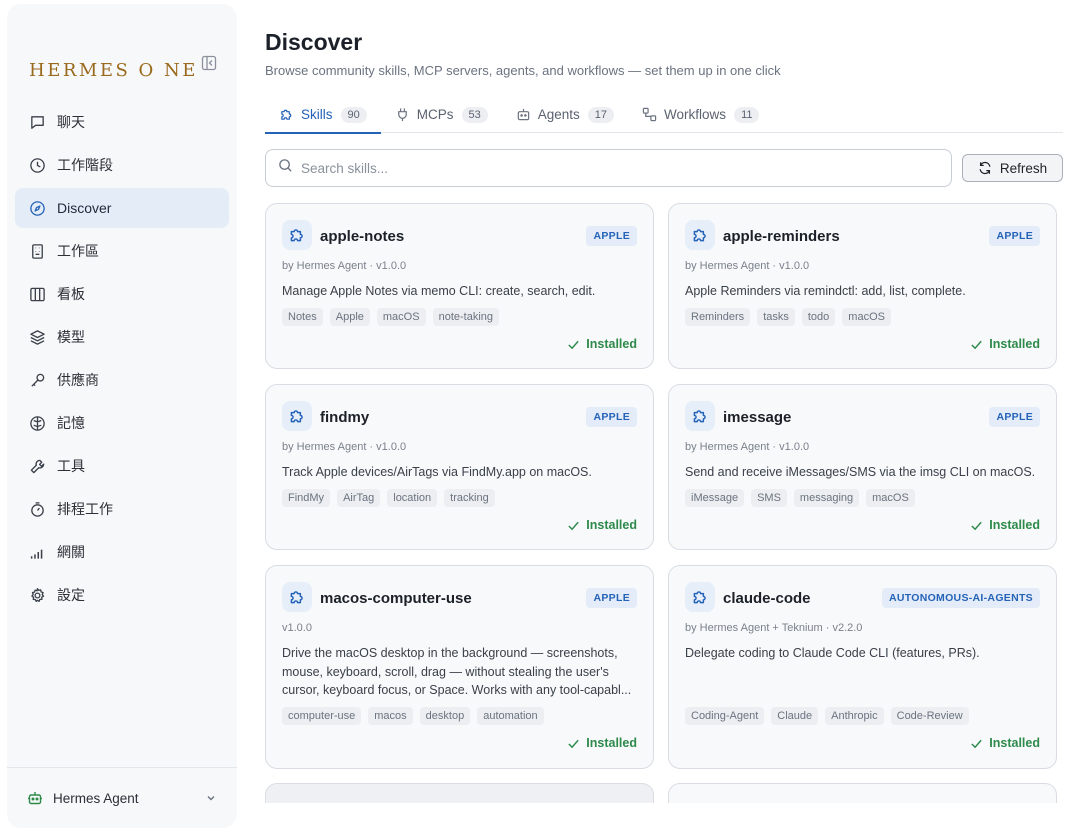  Describe the element at coordinates (314, 42) in the screenshot. I see `page-title: Discover` at that location.